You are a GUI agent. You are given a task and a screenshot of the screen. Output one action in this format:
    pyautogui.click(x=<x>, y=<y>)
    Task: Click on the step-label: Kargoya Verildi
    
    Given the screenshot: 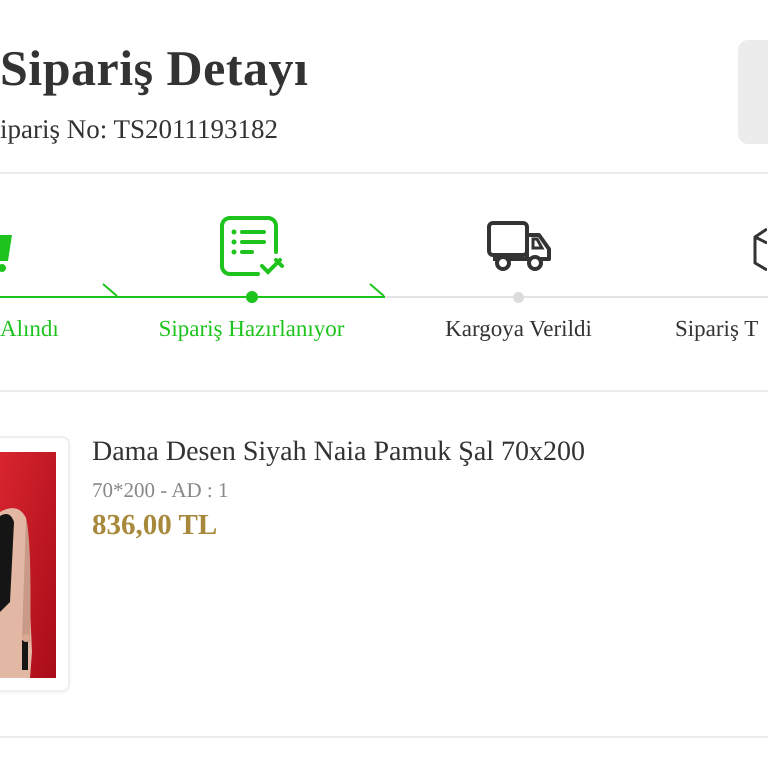 What is the action you would take?
    pyautogui.click(x=518, y=329)
    